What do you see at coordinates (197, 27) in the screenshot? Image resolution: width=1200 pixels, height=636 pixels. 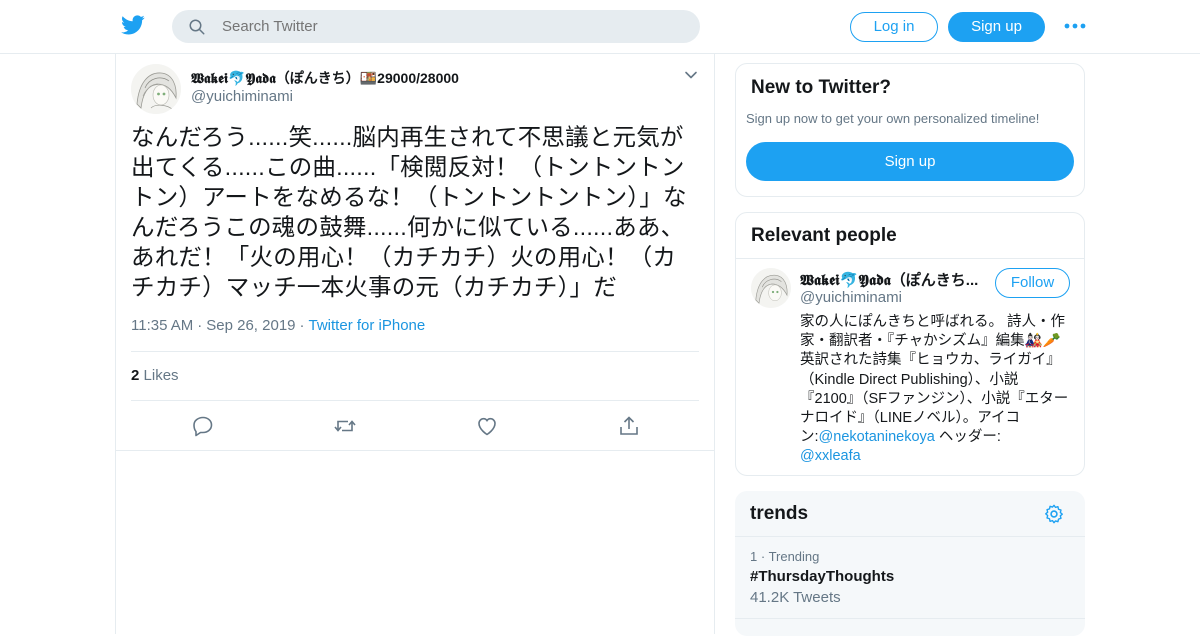 I see `search-icon` at bounding box center [197, 27].